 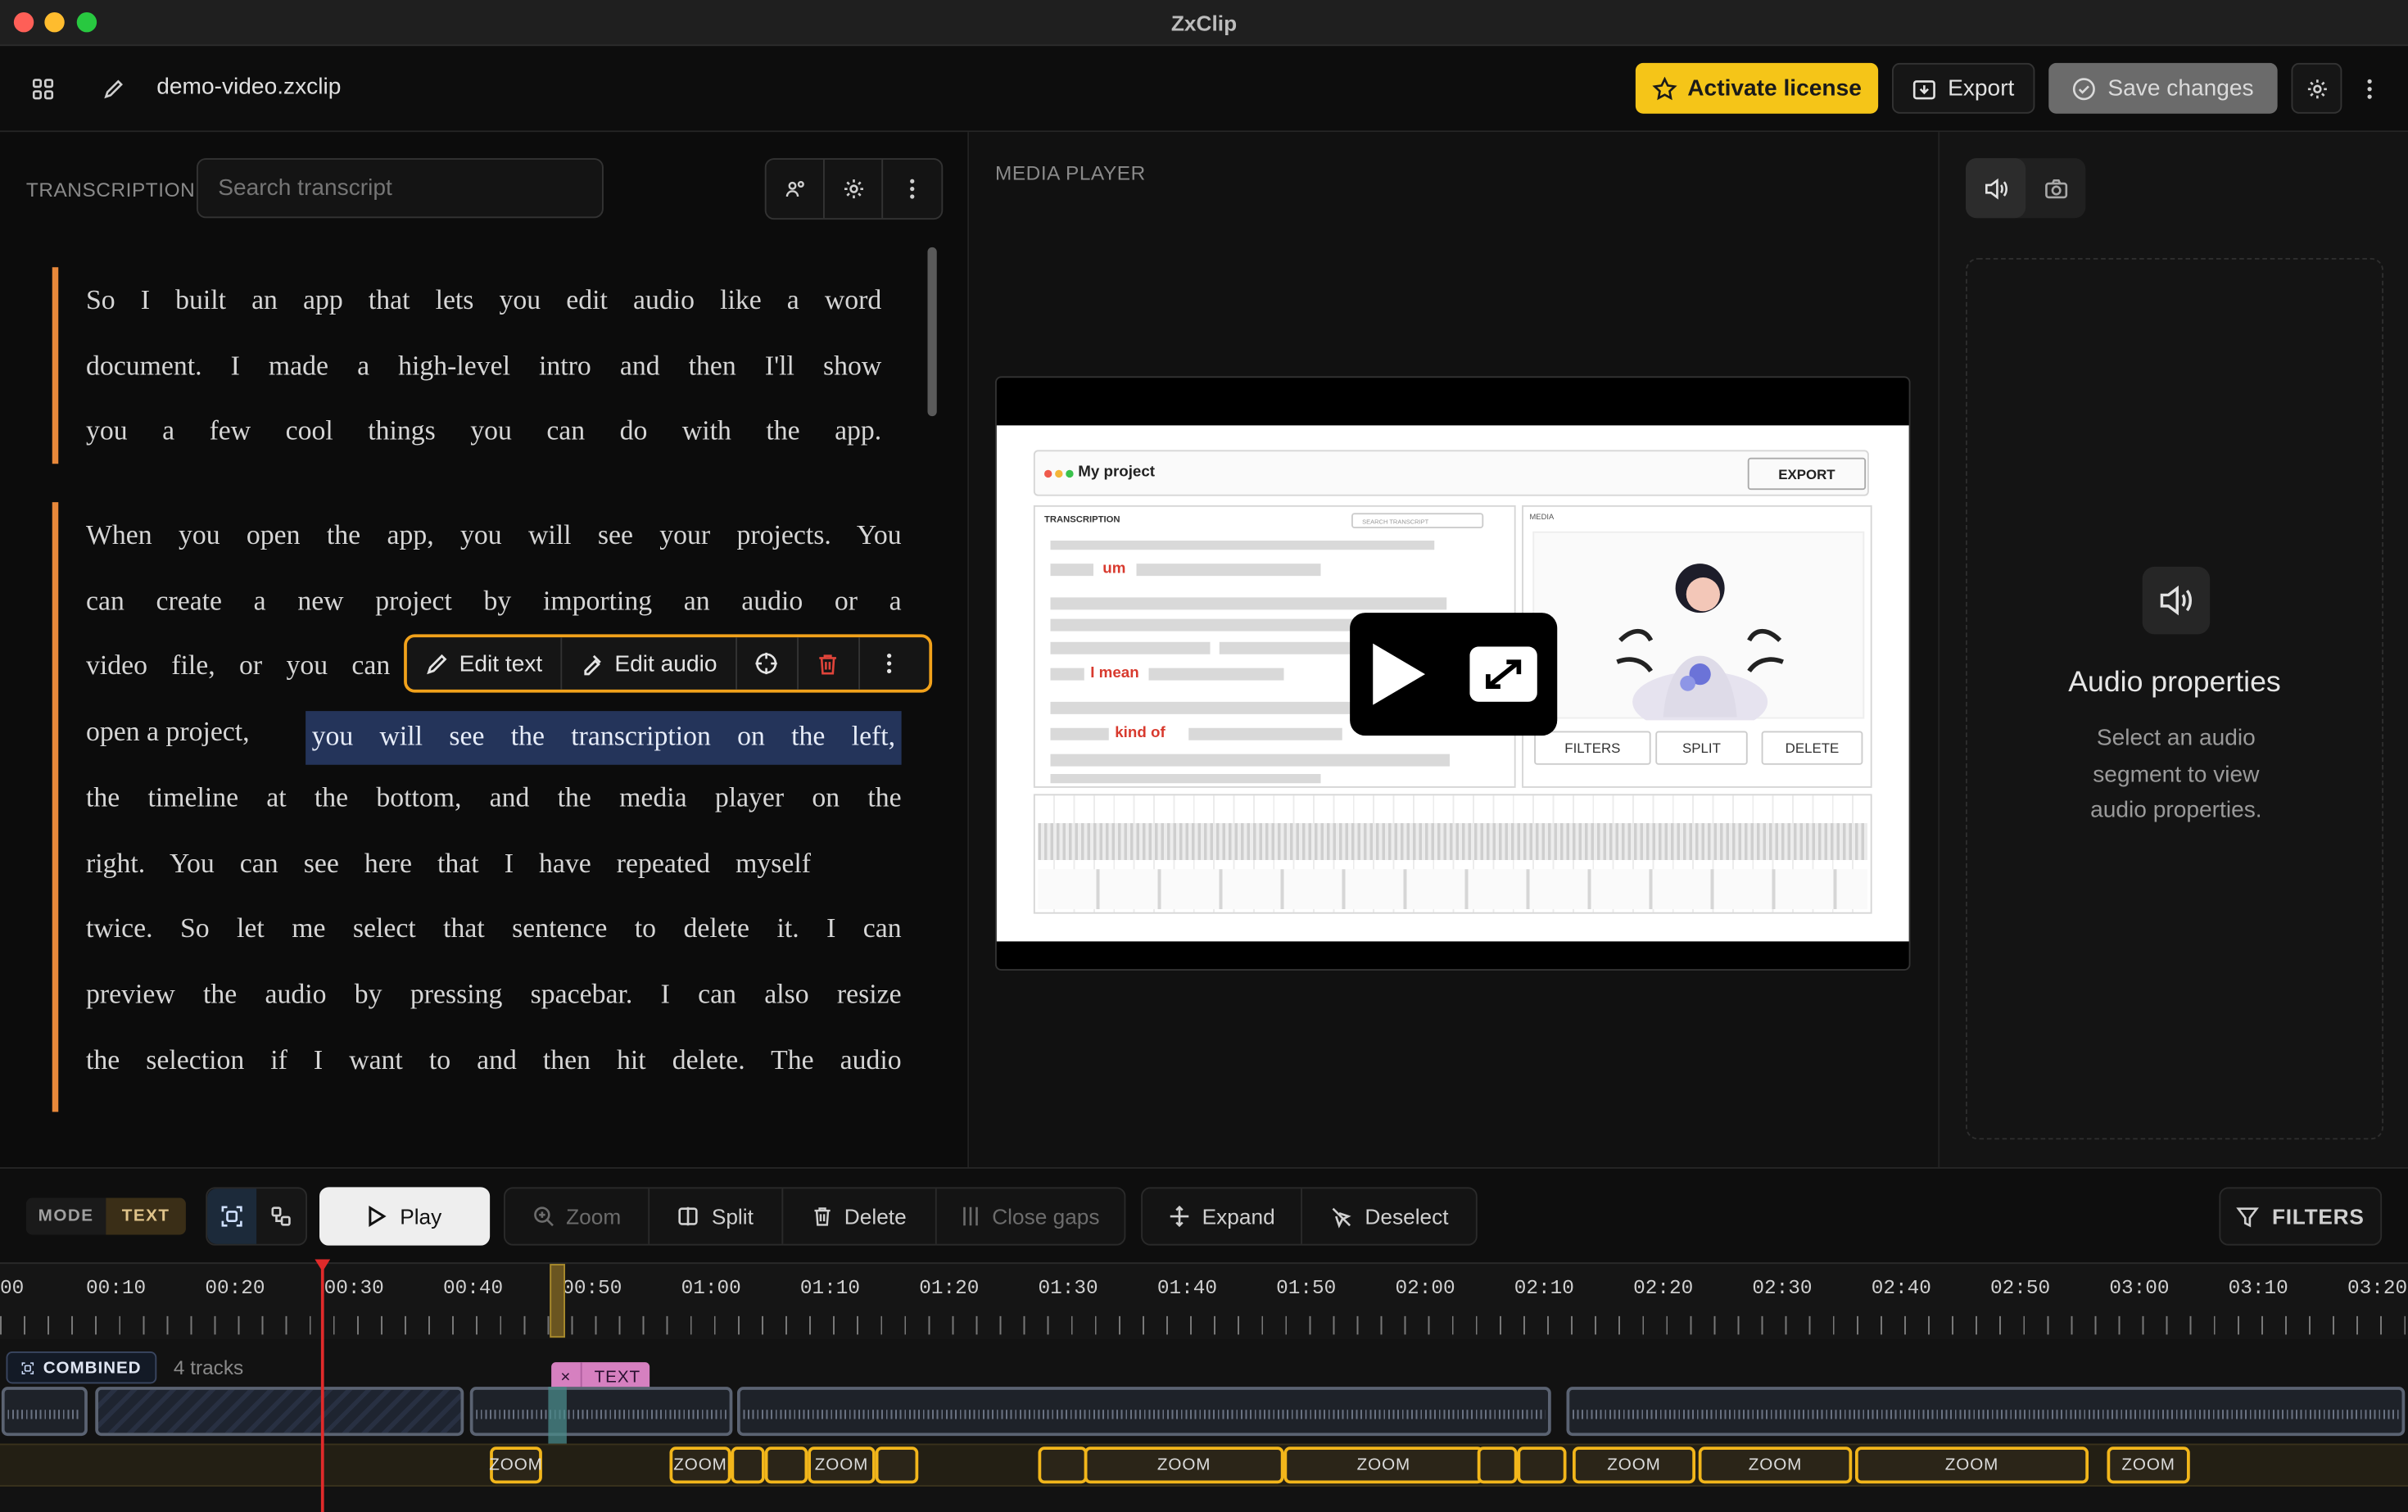 What do you see at coordinates (577, 1216) in the screenshot?
I see `zoom-button: Zoom` at bounding box center [577, 1216].